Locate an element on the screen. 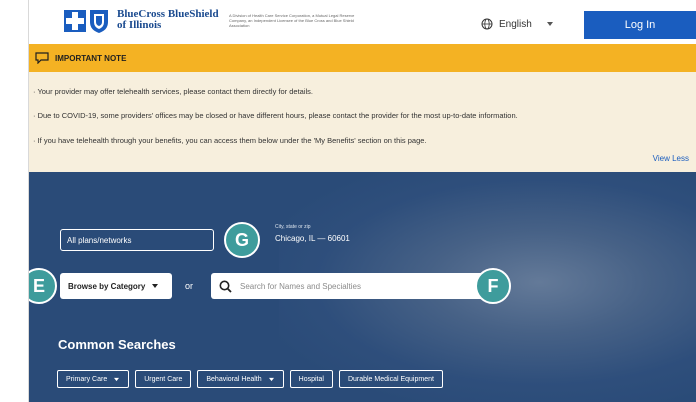 The height and width of the screenshot is (402, 696). location-field-label: City, state or zip is located at coordinates (293, 227).